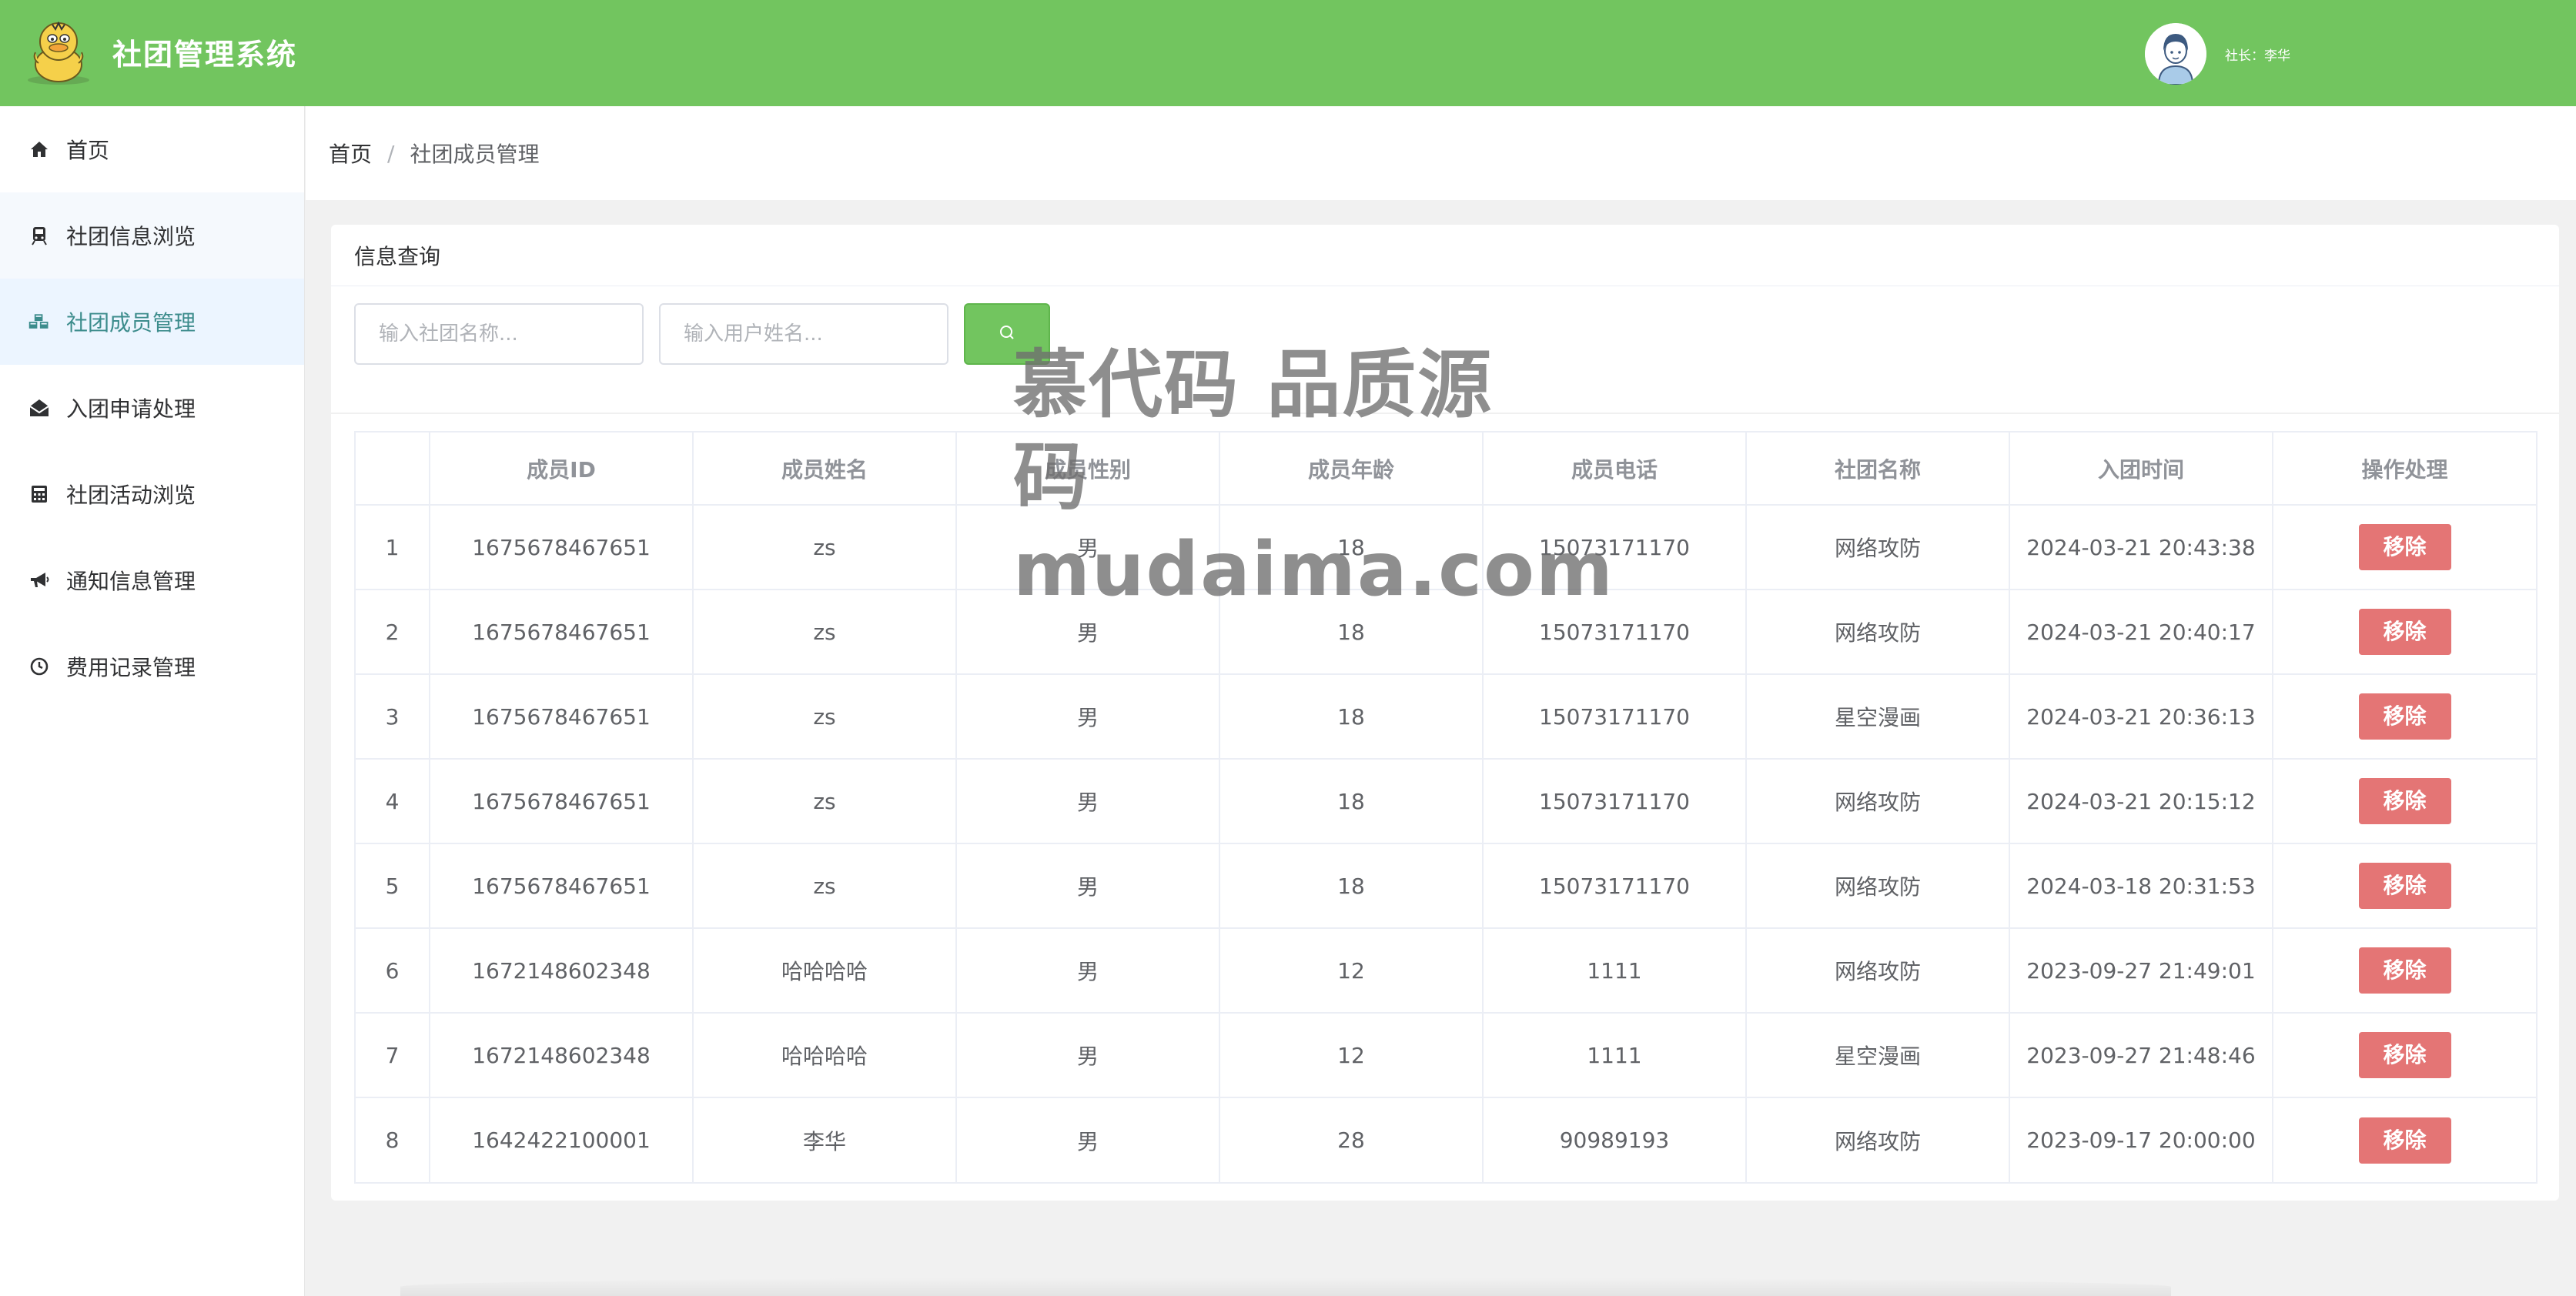 The width and height of the screenshot is (2576, 1296). What do you see at coordinates (393, 547) in the screenshot?
I see `cell-index: 1` at bounding box center [393, 547].